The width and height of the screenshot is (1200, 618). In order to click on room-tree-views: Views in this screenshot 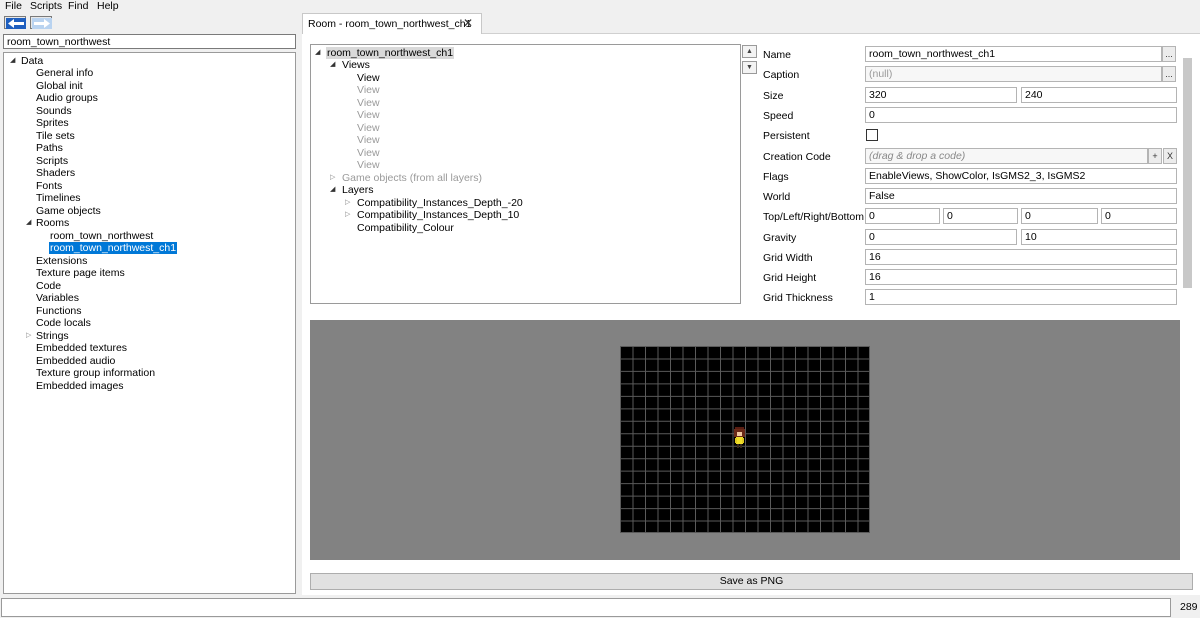, I will do `click(356, 65)`.